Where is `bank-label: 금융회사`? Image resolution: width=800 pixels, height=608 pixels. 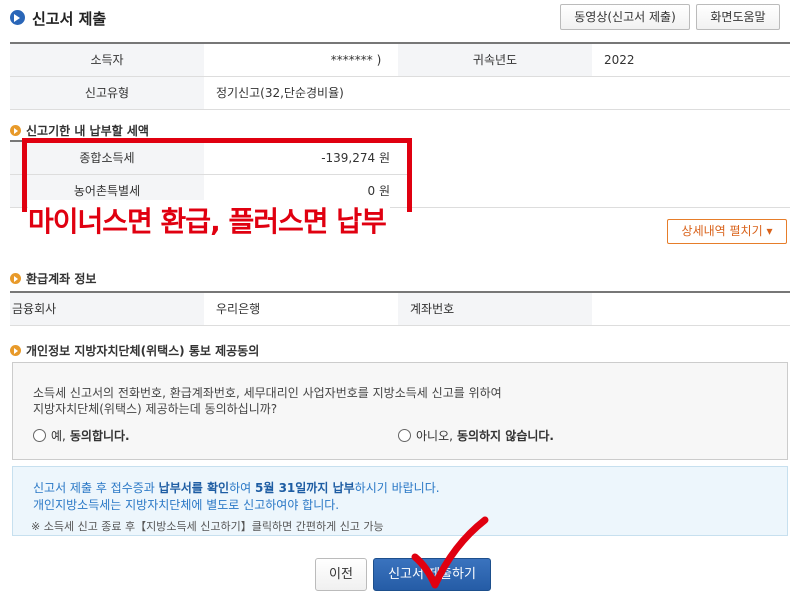
bank-label: 금융회사 is located at coordinates (107, 309).